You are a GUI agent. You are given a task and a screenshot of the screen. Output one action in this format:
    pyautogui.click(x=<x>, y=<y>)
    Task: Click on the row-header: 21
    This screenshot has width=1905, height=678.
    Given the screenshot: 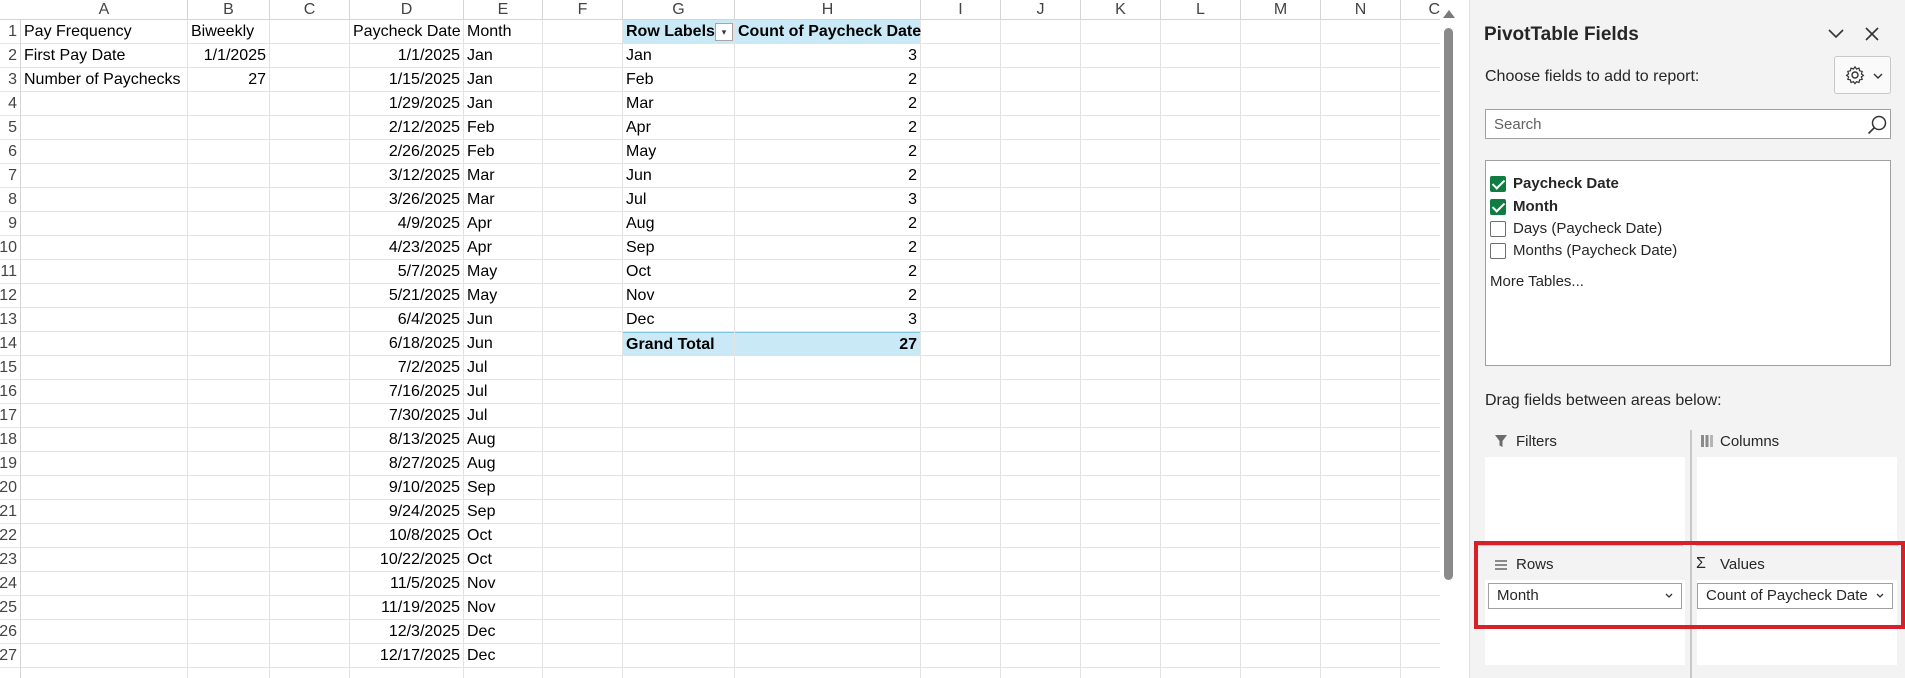 What is the action you would take?
    pyautogui.click(x=10, y=512)
    